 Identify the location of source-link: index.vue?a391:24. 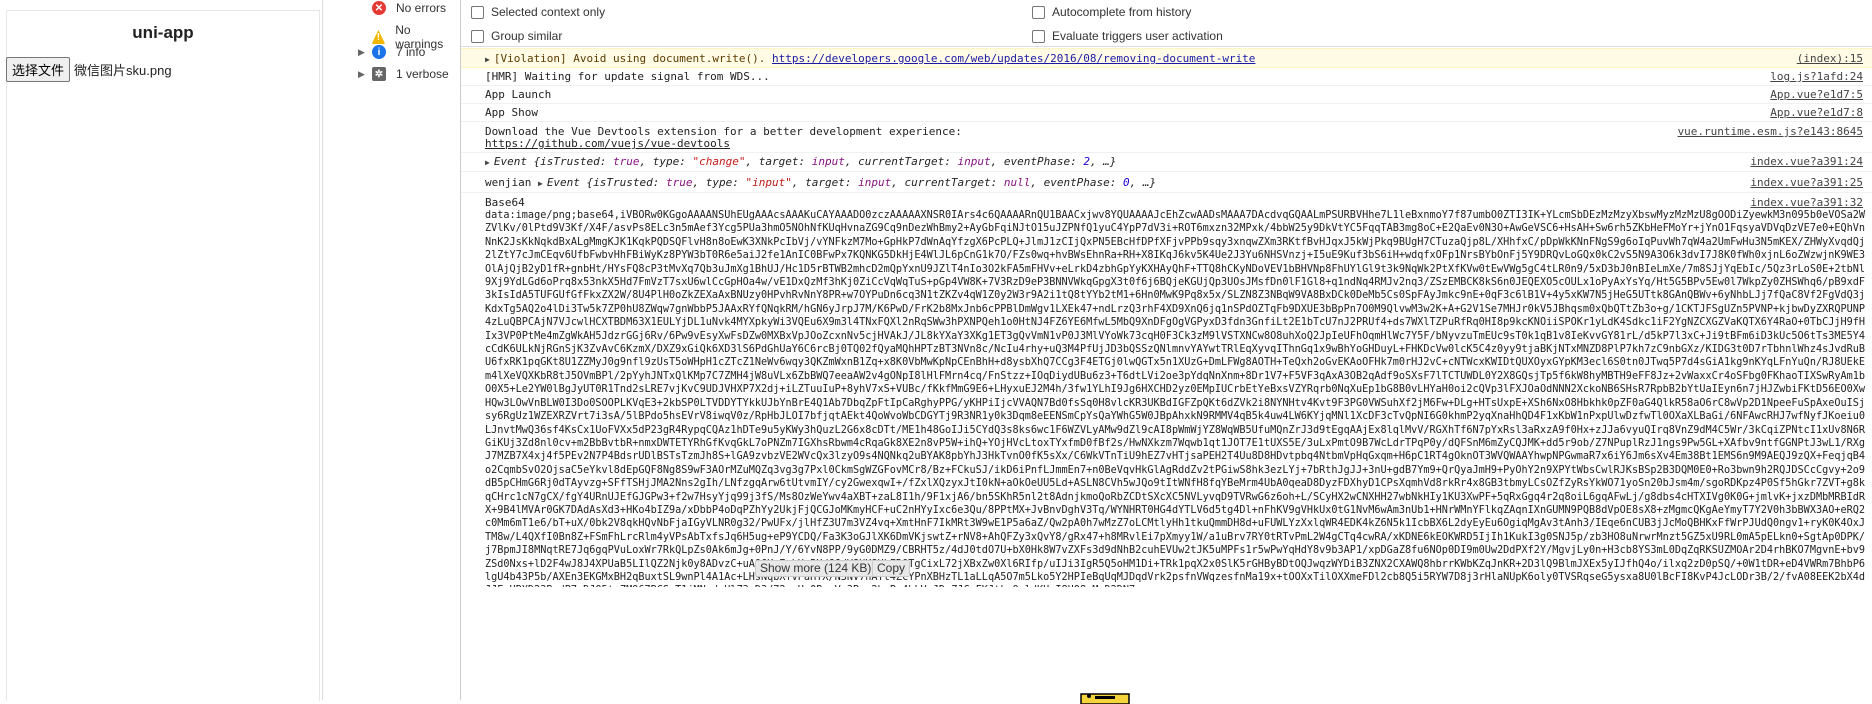
(1806, 161).